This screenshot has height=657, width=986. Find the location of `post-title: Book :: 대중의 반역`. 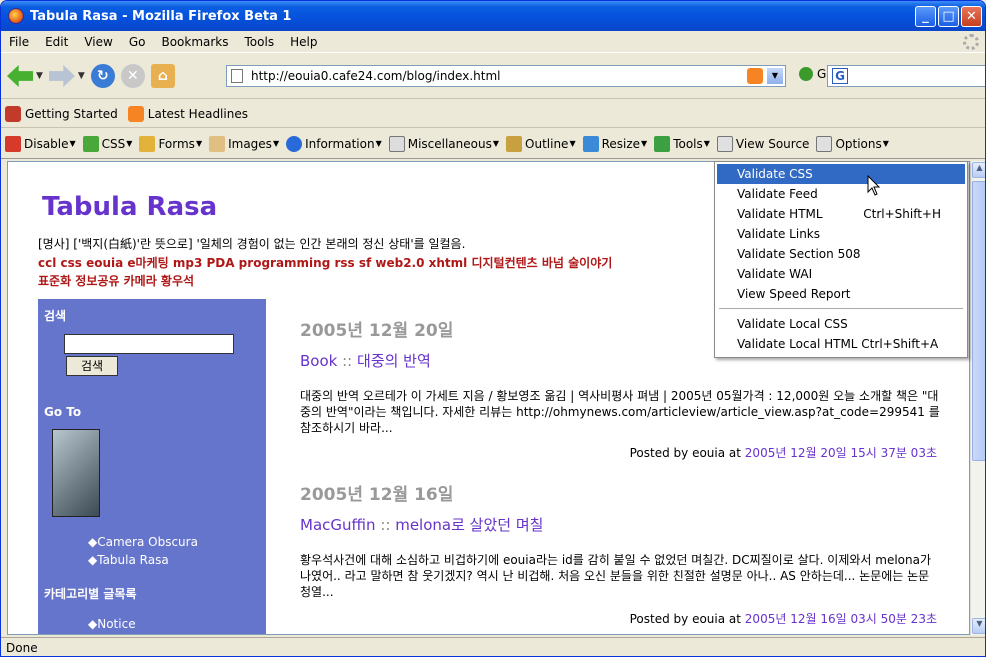

post-title: Book :: 대중의 반역 is located at coordinates (365, 360).